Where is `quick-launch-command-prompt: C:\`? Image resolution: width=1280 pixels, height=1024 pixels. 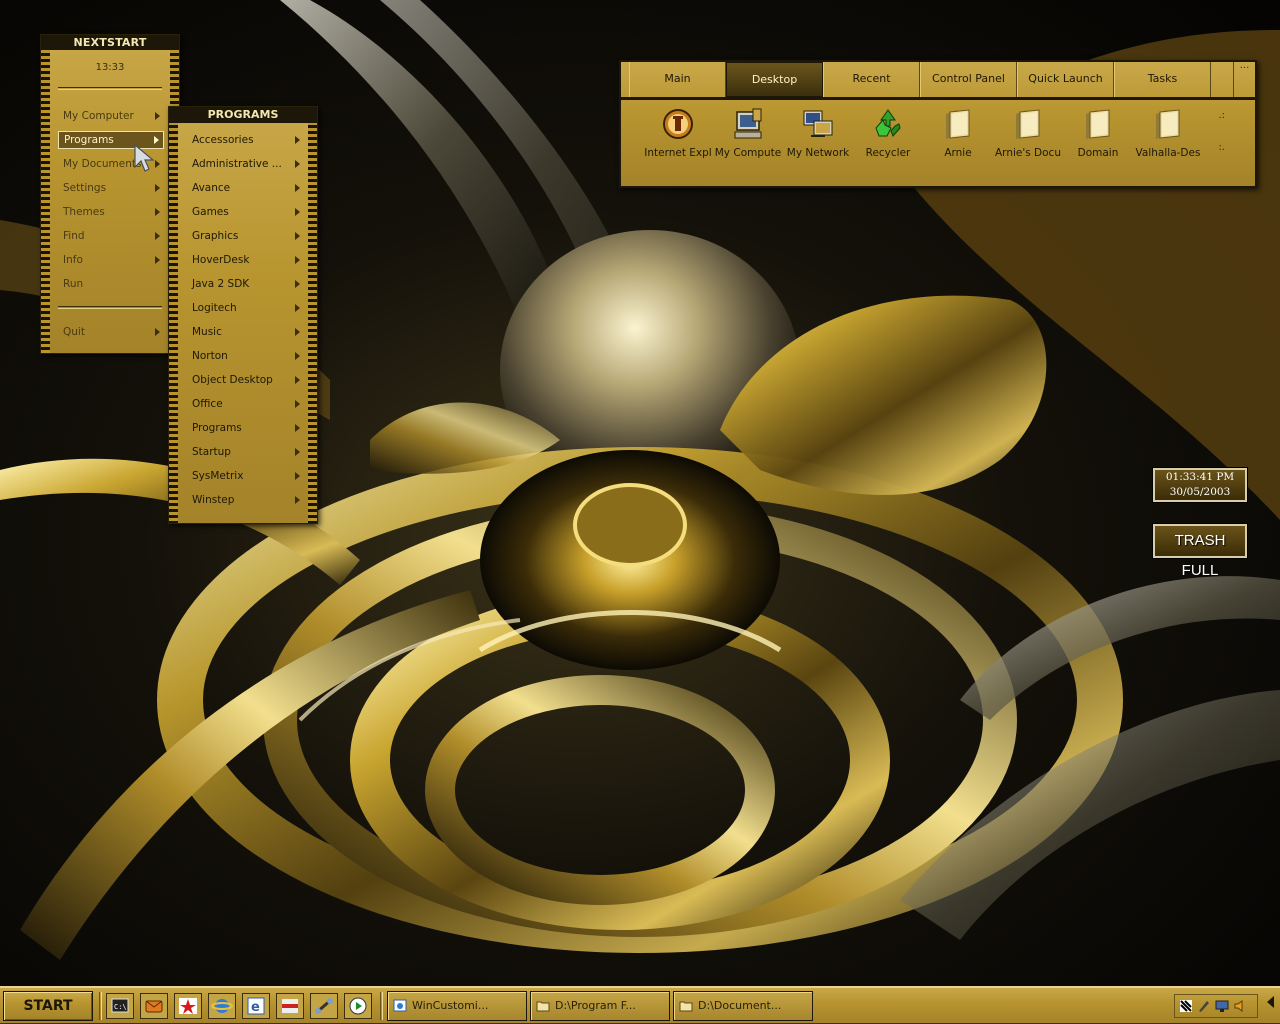
quick-launch-command-prompt: C:\ is located at coordinates (120, 1006).